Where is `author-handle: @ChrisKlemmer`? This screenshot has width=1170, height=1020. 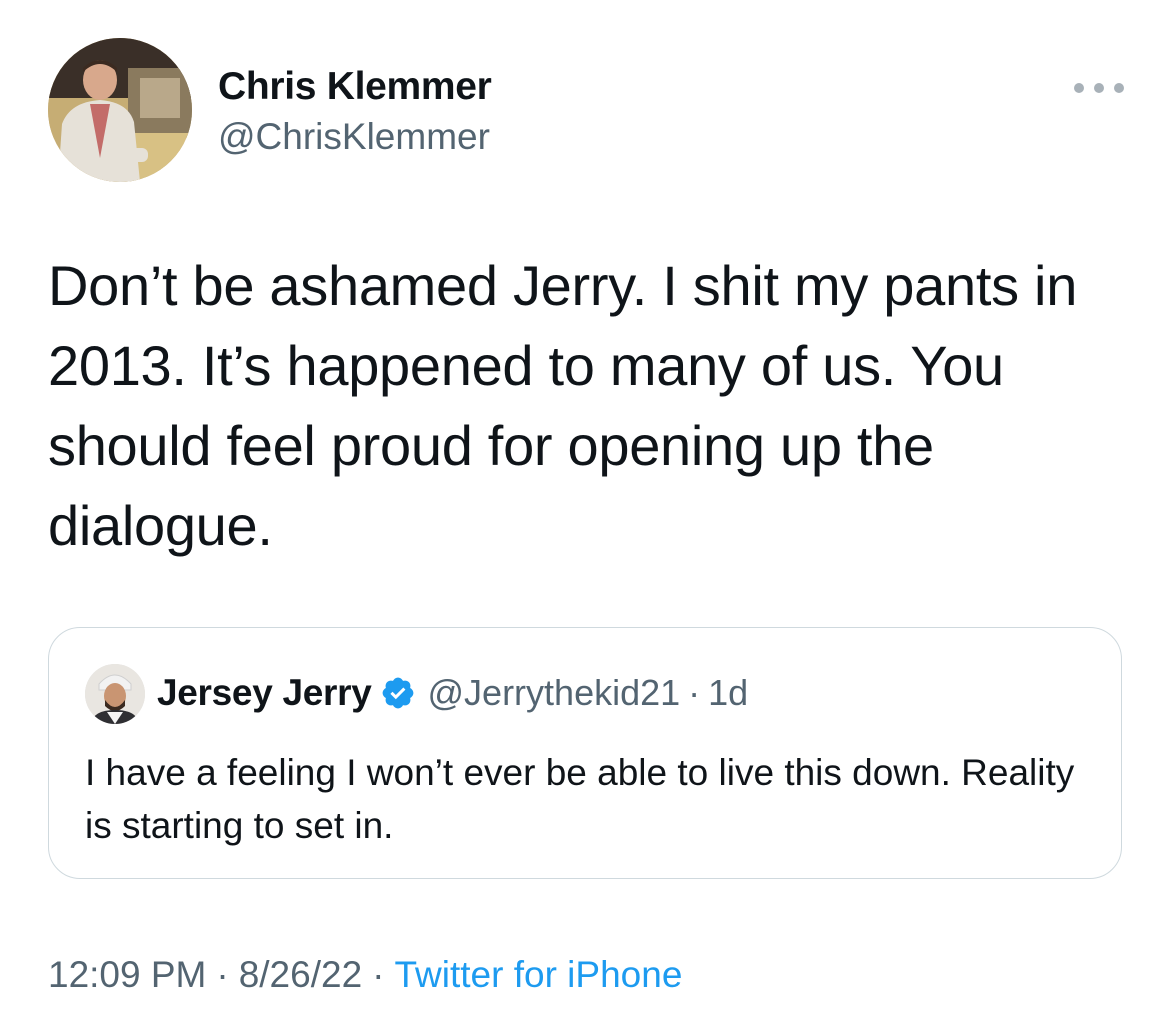
author-handle: @ChrisKlemmer is located at coordinates (355, 137).